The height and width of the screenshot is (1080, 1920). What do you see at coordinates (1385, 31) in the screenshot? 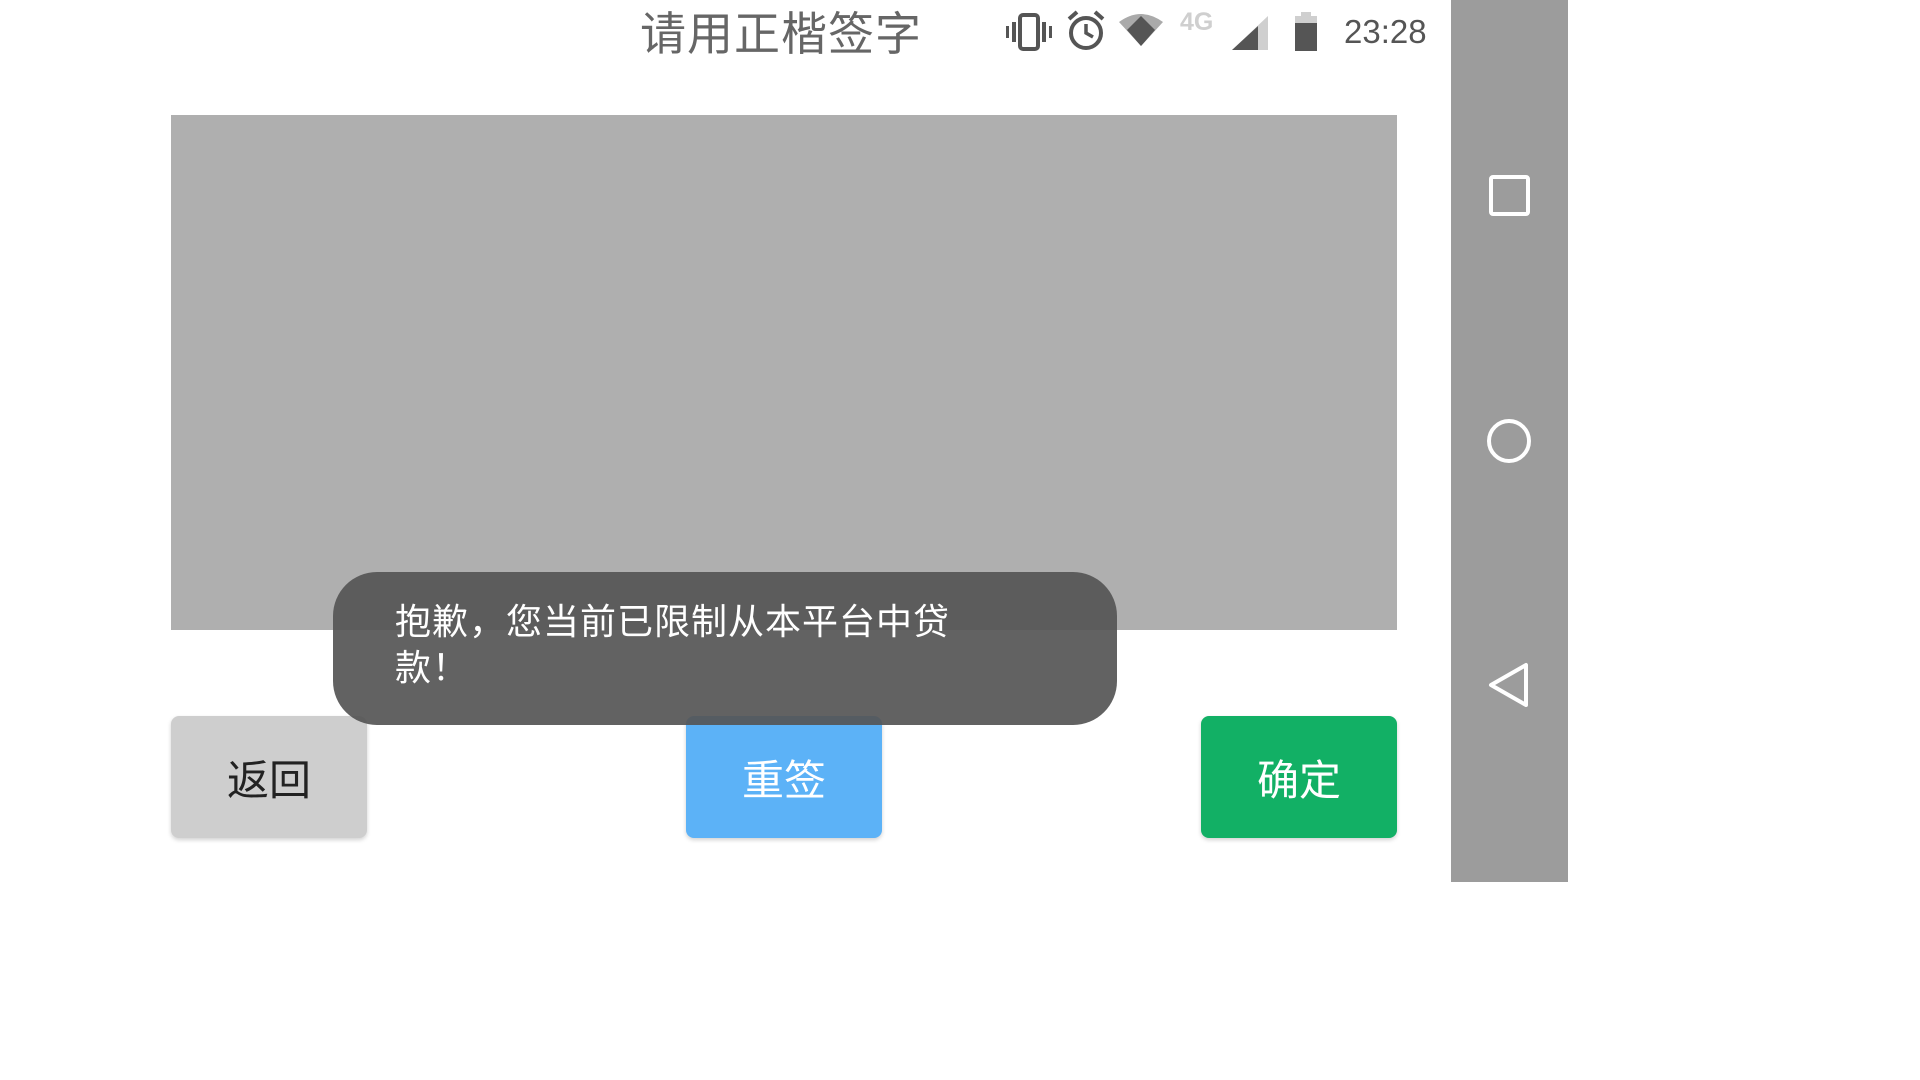
I see `status-time: 23:28` at bounding box center [1385, 31].